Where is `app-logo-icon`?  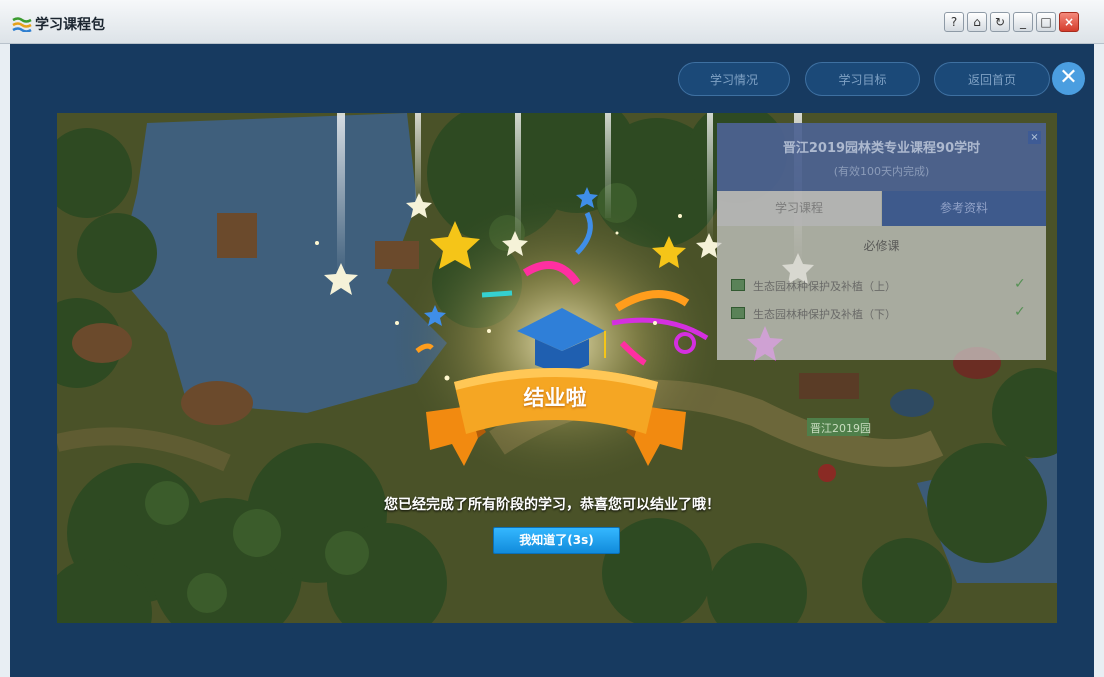 app-logo-icon is located at coordinates (22, 24).